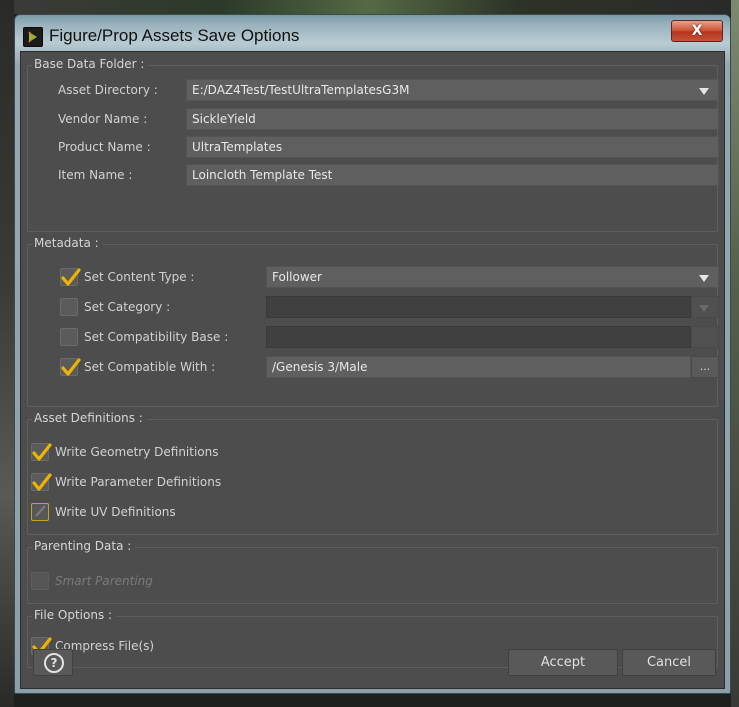 The height and width of the screenshot is (707, 739). I want to click on item-name-field: Loincloth Template Test, so click(452, 175).